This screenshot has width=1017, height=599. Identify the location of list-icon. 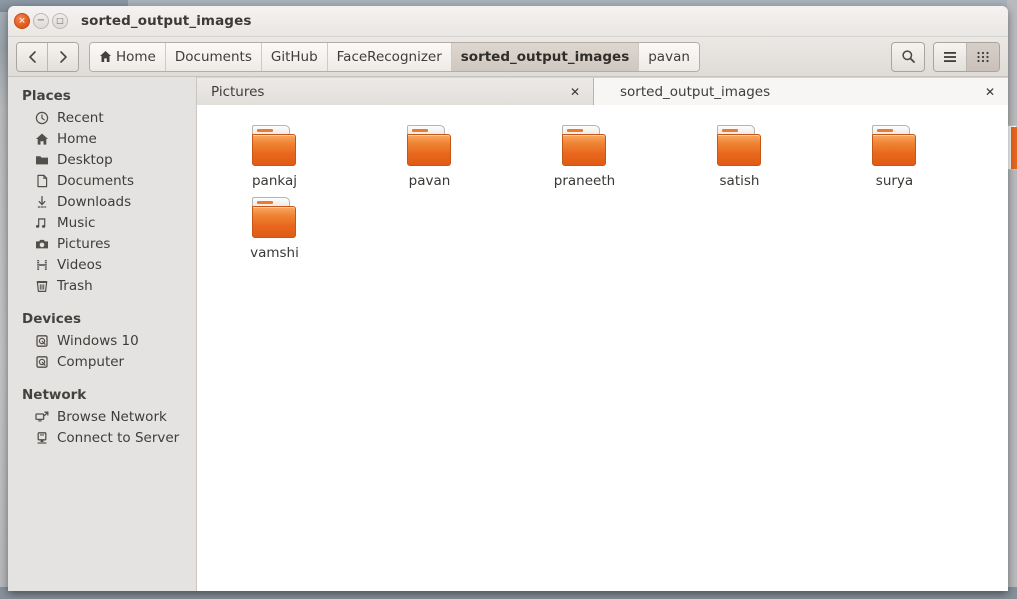
(950, 57).